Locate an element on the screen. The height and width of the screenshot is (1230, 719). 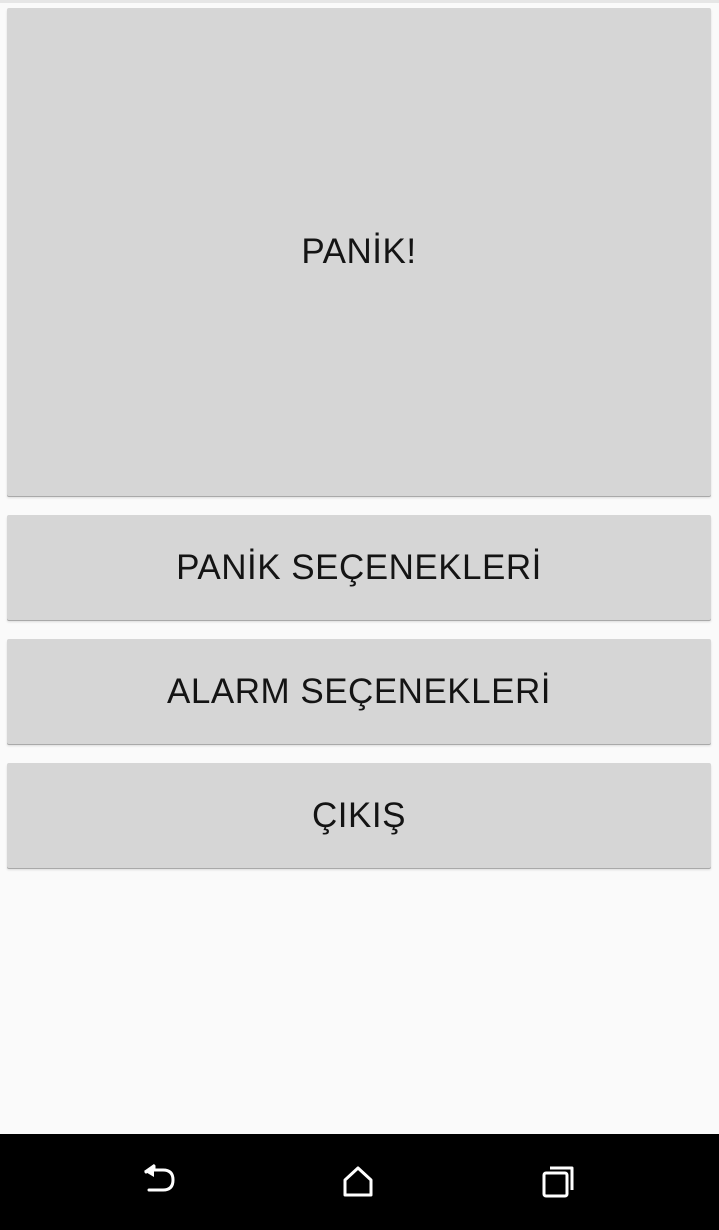
recents-button is located at coordinates (558, 1182).